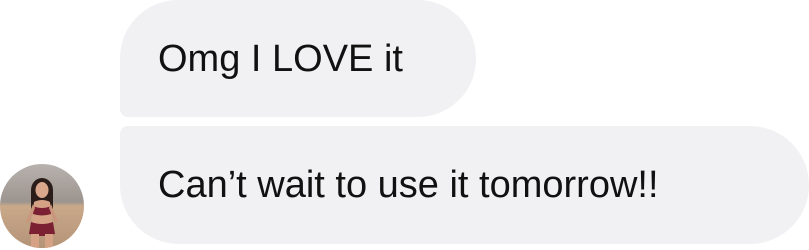 The width and height of the screenshot is (809, 250). What do you see at coordinates (408, 185) in the screenshot?
I see `message-text: Can’t wait to use it tomorrow!!` at bounding box center [408, 185].